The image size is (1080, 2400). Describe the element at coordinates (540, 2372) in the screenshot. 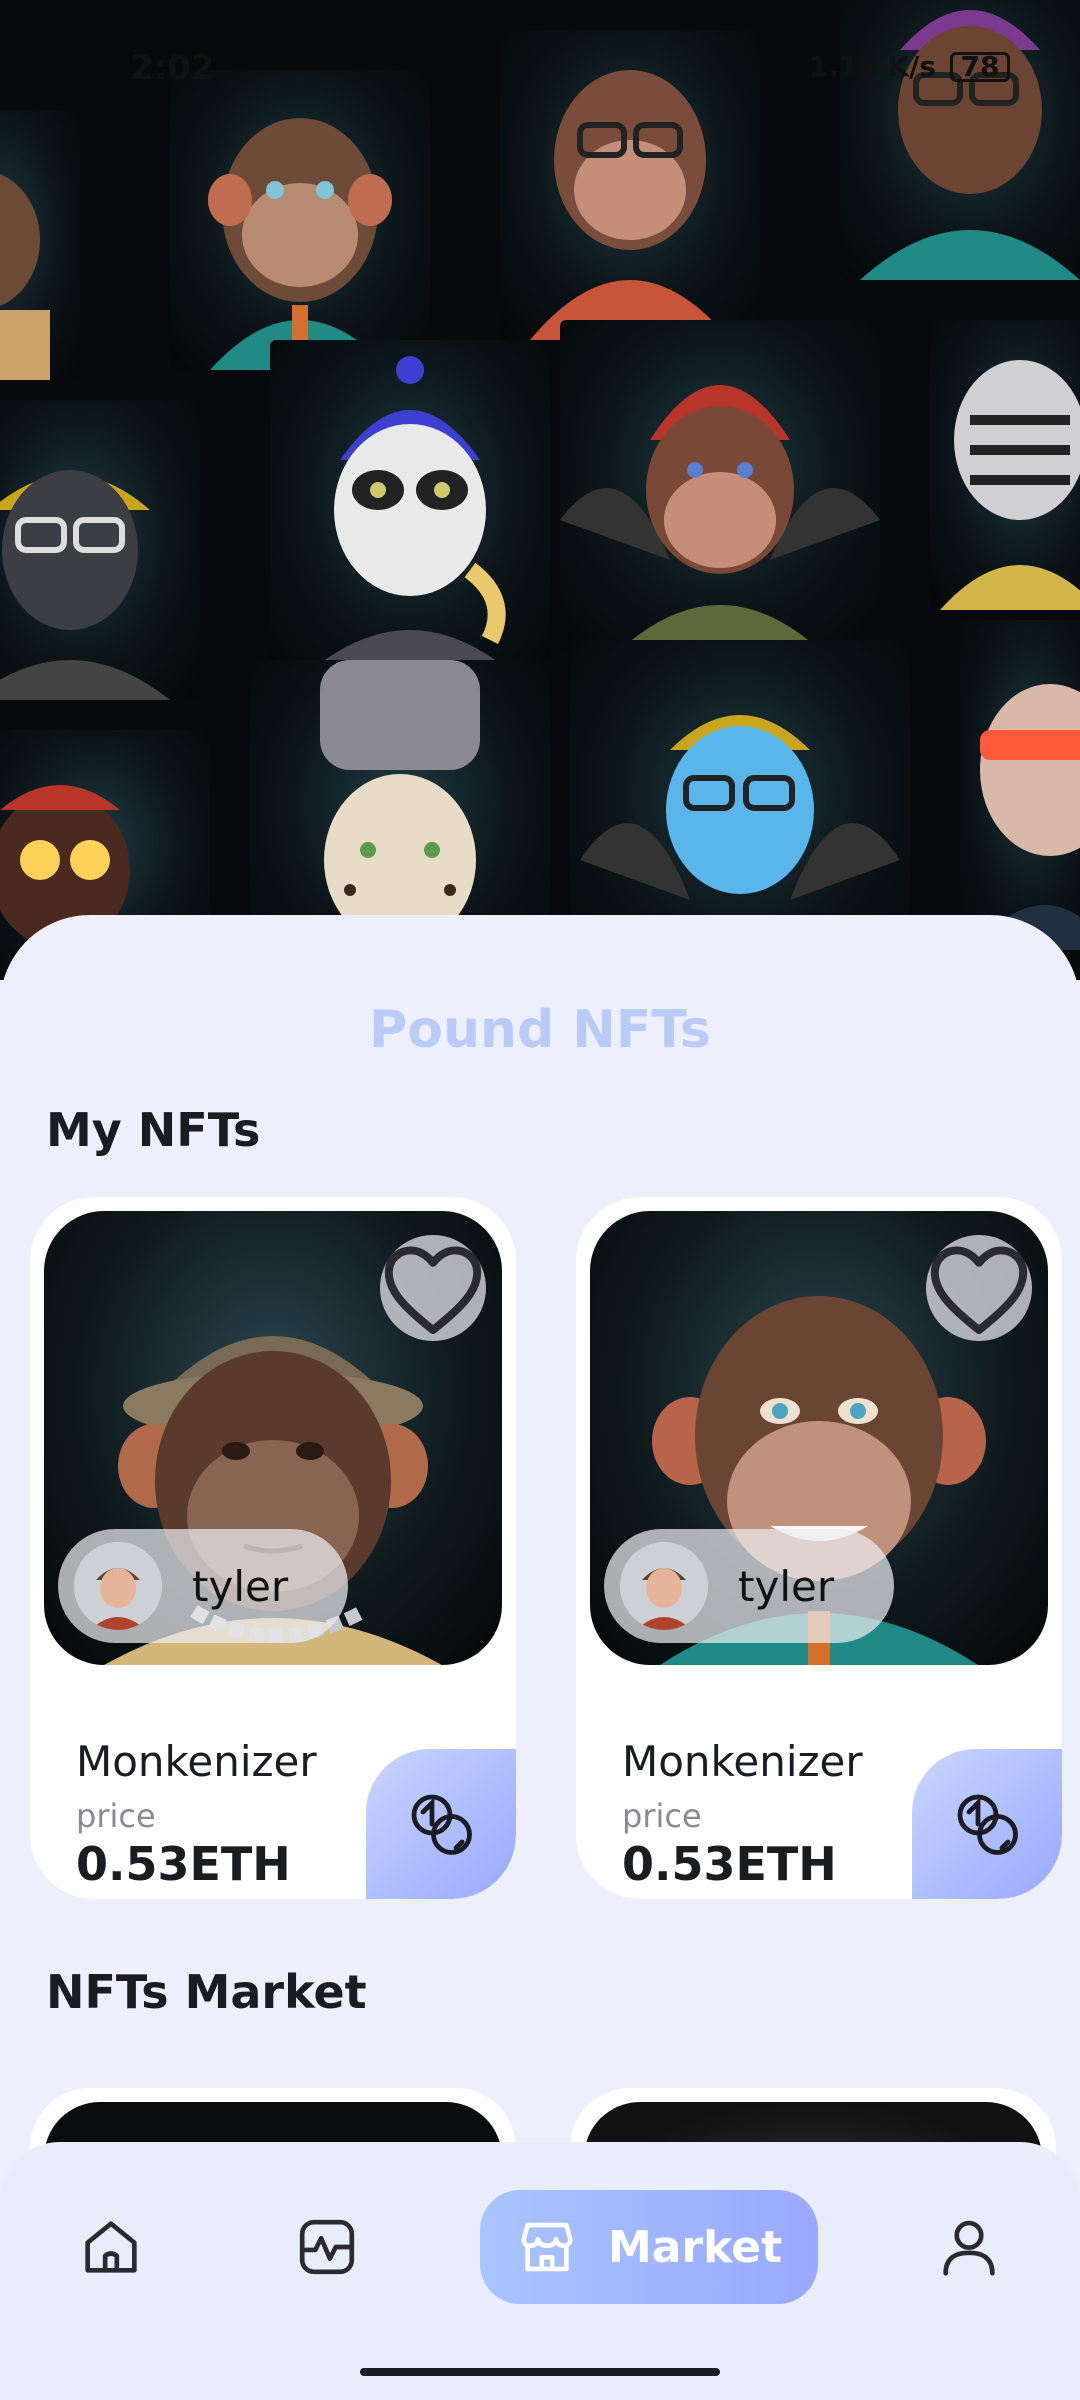

I see `home-indicator` at that location.